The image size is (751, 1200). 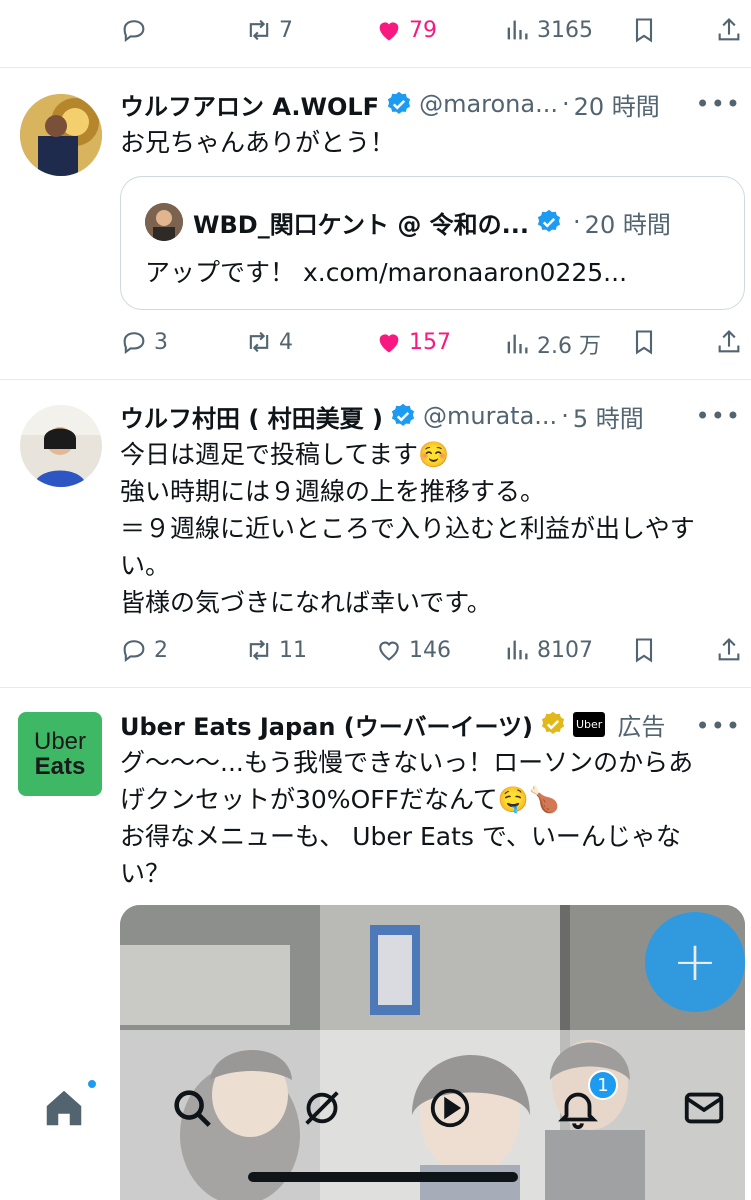 What do you see at coordinates (423, 30) in the screenshot?
I see `like-count: 79` at bounding box center [423, 30].